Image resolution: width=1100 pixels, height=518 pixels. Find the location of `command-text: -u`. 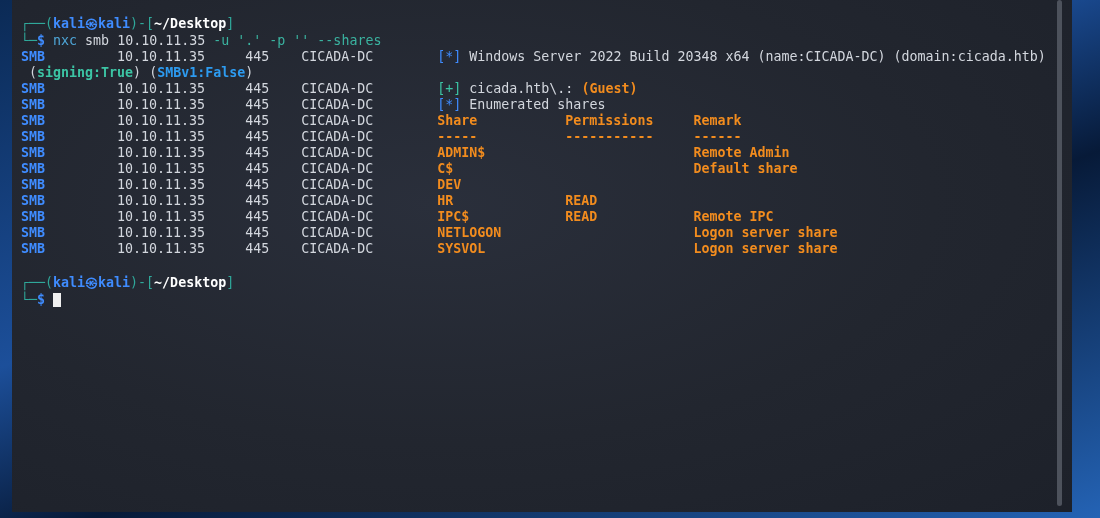

command-text: -u is located at coordinates (221, 40).